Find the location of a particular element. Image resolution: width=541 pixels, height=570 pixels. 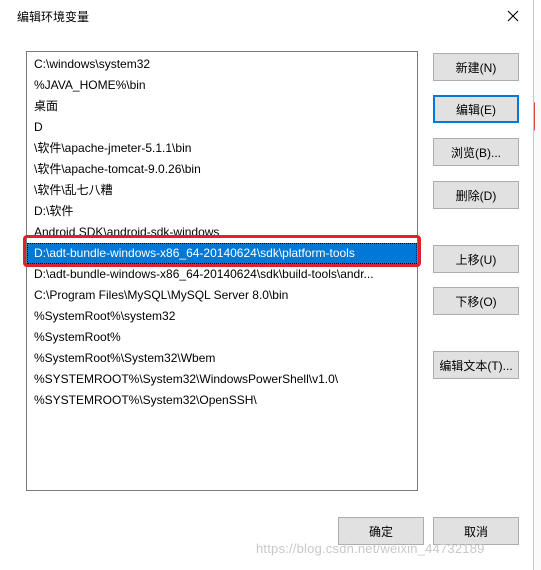

move-down-button: 下移(O) is located at coordinates (476, 301).